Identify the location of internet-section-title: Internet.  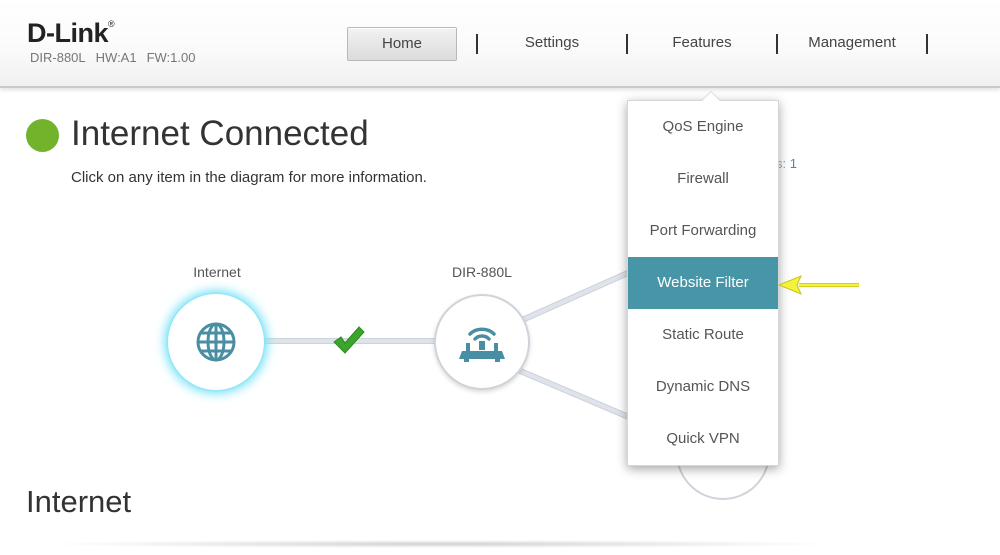
(79, 501).